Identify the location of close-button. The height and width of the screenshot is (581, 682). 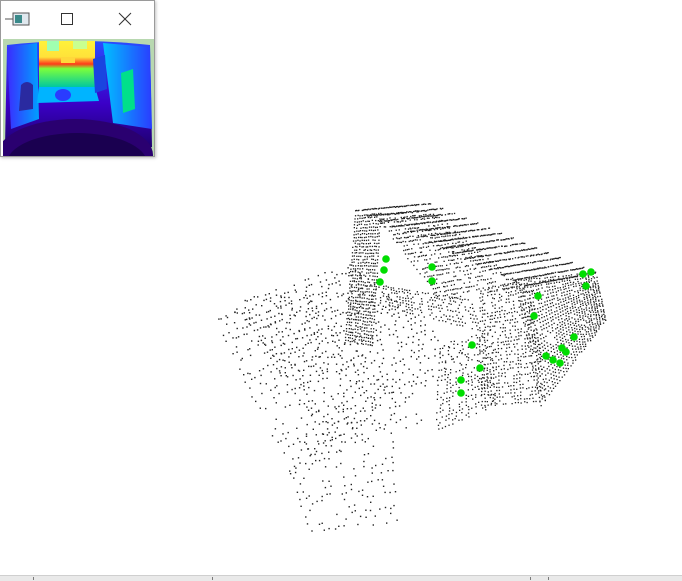
(125, 19).